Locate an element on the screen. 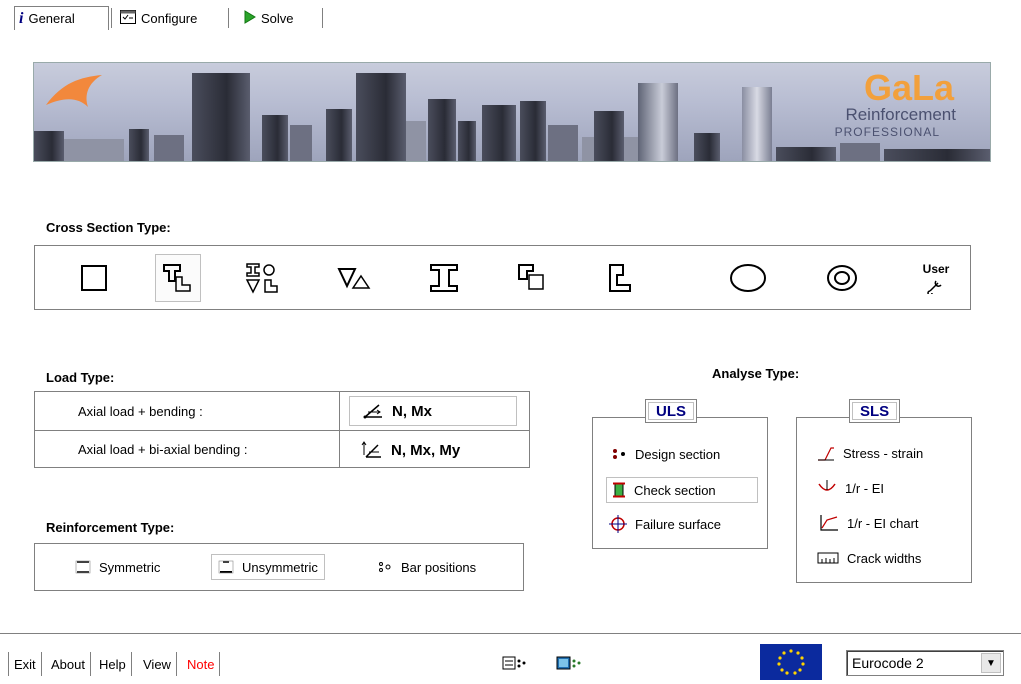  bar-positions-label: Bar positions is located at coordinates (439, 567).